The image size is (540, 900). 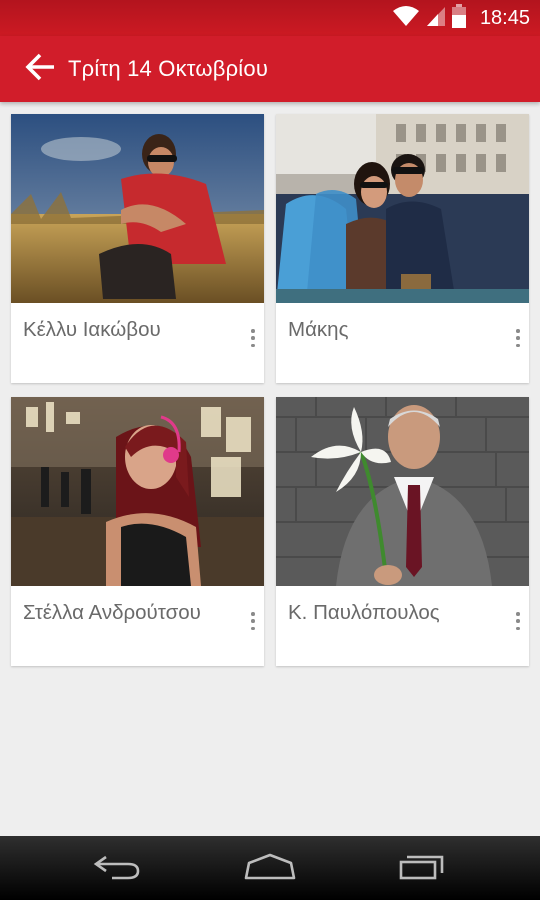 What do you see at coordinates (436, 18) in the screenshot?
I see `signal-icon` at bounding box center [436, 18].